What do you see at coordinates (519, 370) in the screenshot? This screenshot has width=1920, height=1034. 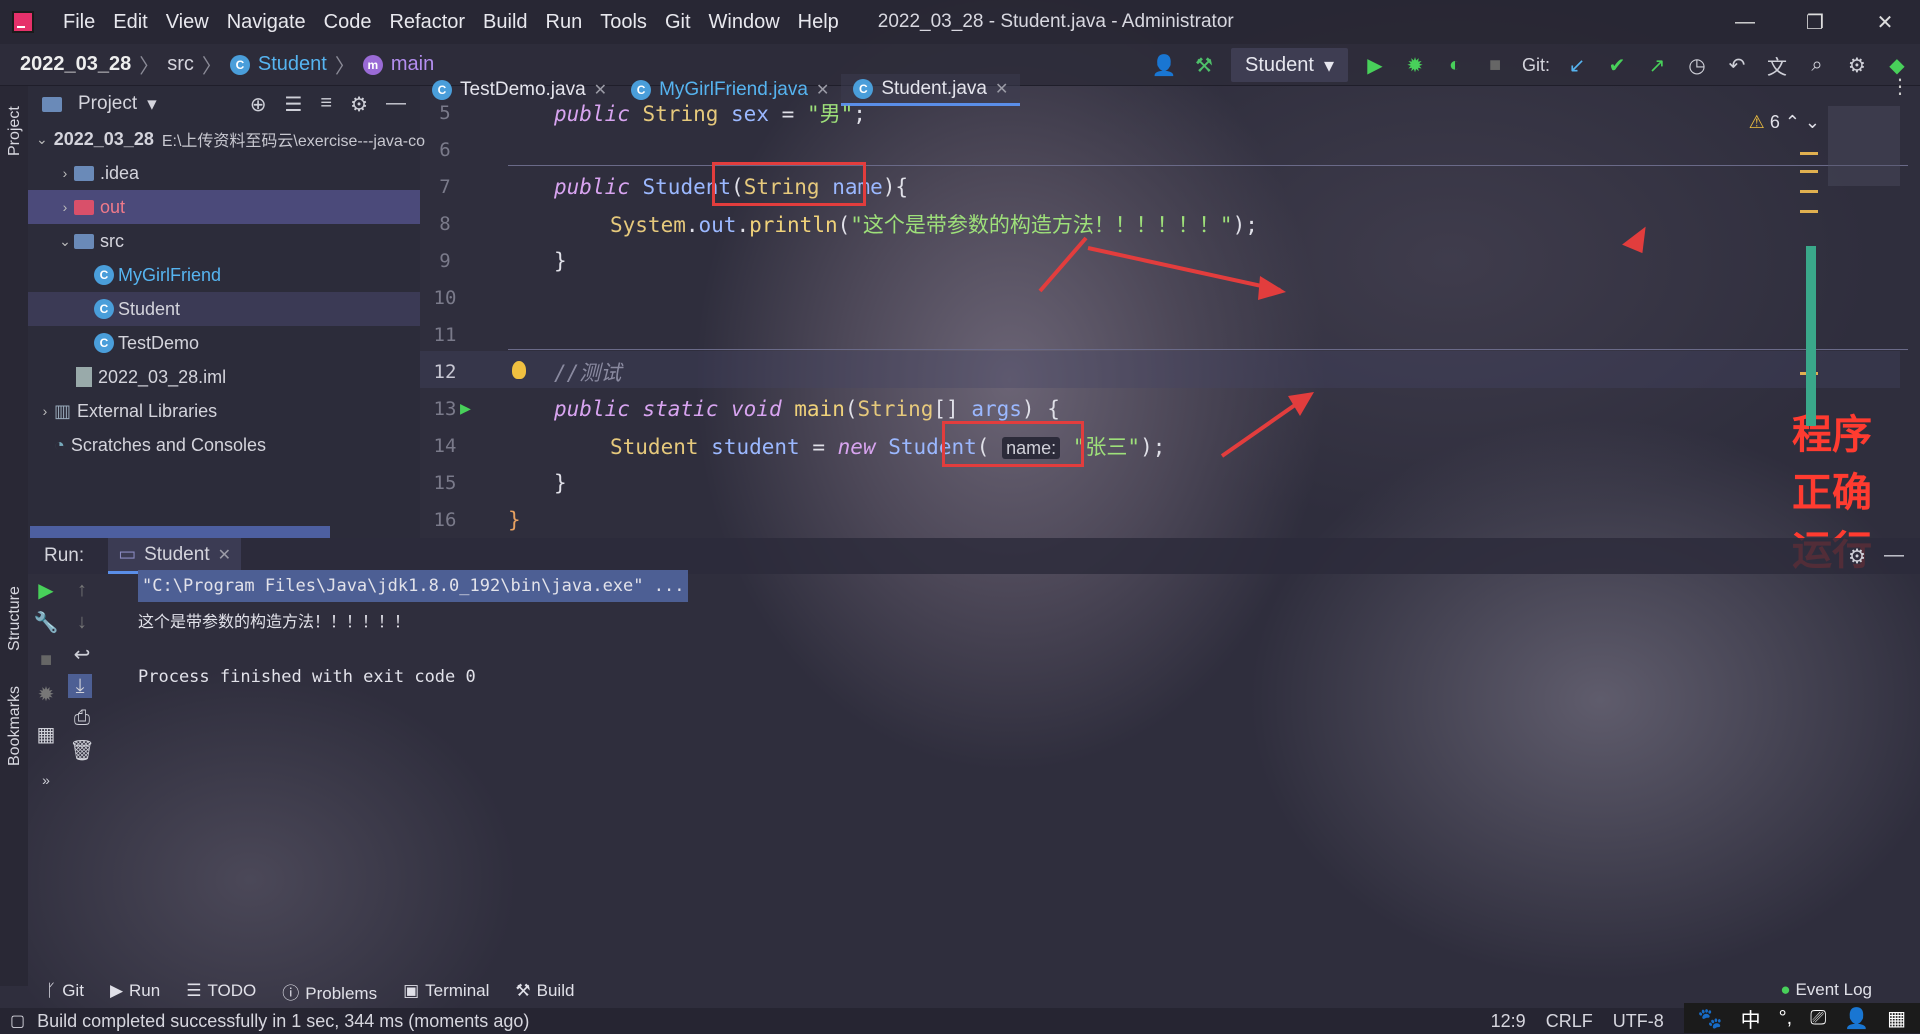 I see `intention-bulb-icon` at bounding box center [519, 370].